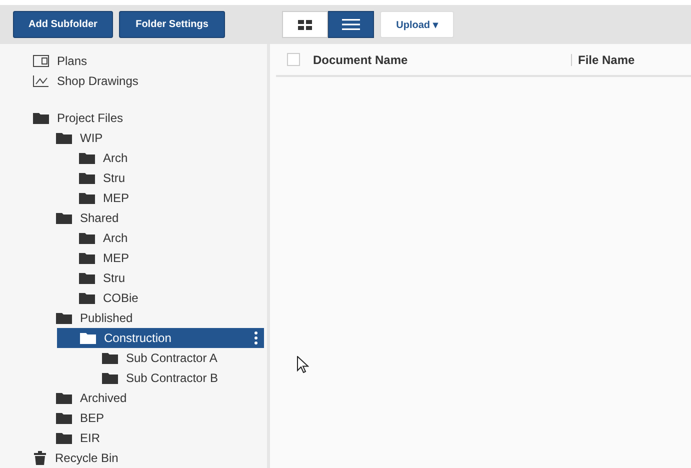 This screenshot has height=468, width=691. I want to click on drawing-icon, so click(41, 81).